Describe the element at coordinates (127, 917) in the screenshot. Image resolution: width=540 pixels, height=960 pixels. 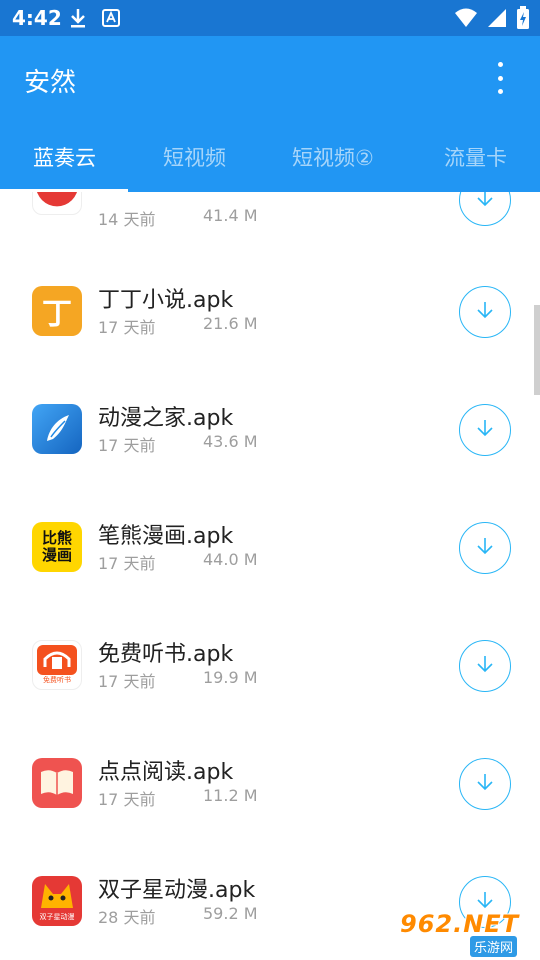
I see `file-date: 28 天前` at that location.